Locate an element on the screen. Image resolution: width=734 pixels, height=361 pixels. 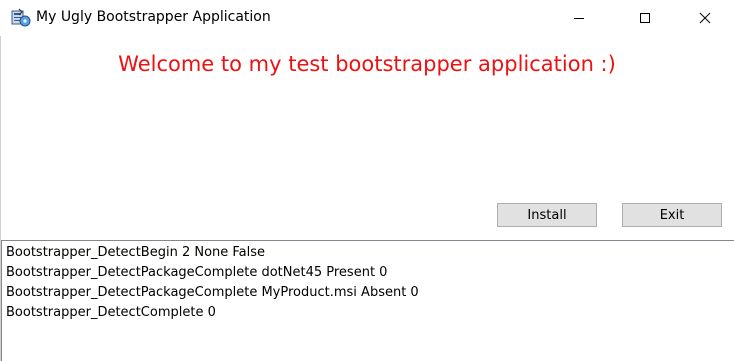
maximize-icon is located at coordinates (645, 18).